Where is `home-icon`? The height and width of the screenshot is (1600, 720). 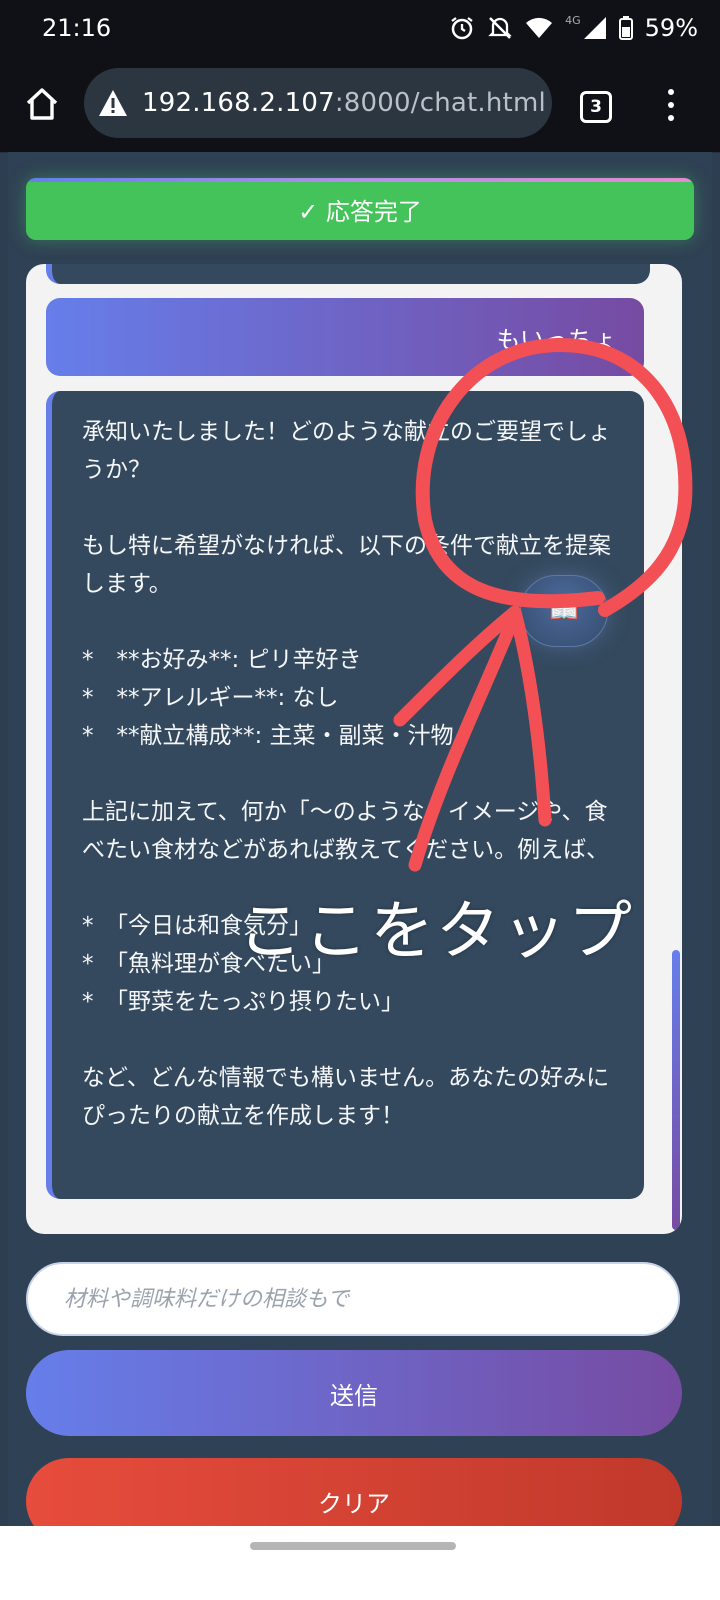
home-icon is located at coordinates (42, 104).